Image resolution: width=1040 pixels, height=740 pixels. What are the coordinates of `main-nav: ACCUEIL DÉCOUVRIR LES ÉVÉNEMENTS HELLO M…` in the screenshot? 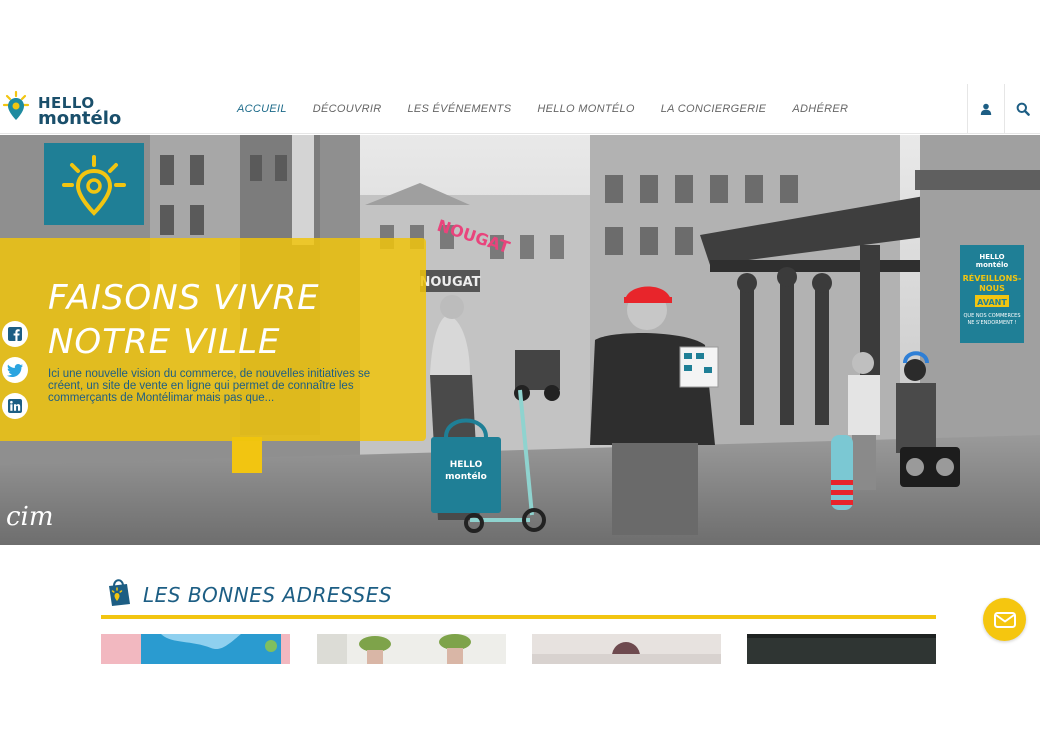 It's located at (542, 109).